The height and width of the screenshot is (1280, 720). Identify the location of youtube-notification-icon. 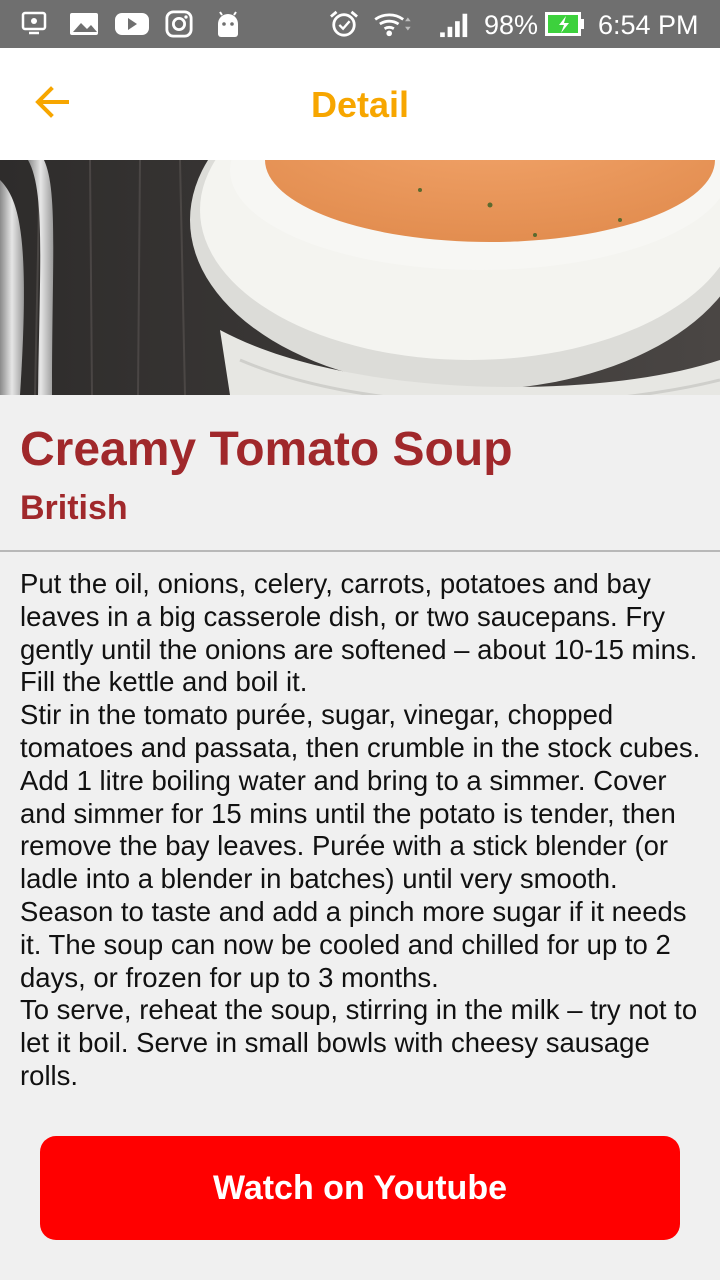
(132, 24).